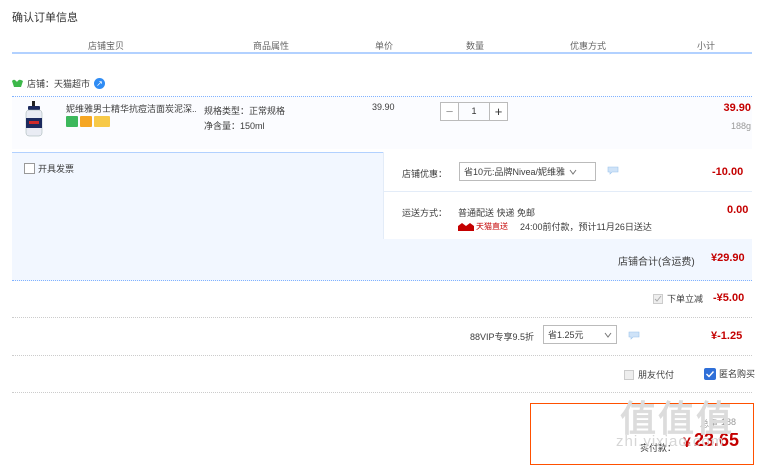  What do you see at coordinates (670, 441) in the screenshot?
I see `watermark-url: zhi.yixiao.com` at bounding box center [670, 441].